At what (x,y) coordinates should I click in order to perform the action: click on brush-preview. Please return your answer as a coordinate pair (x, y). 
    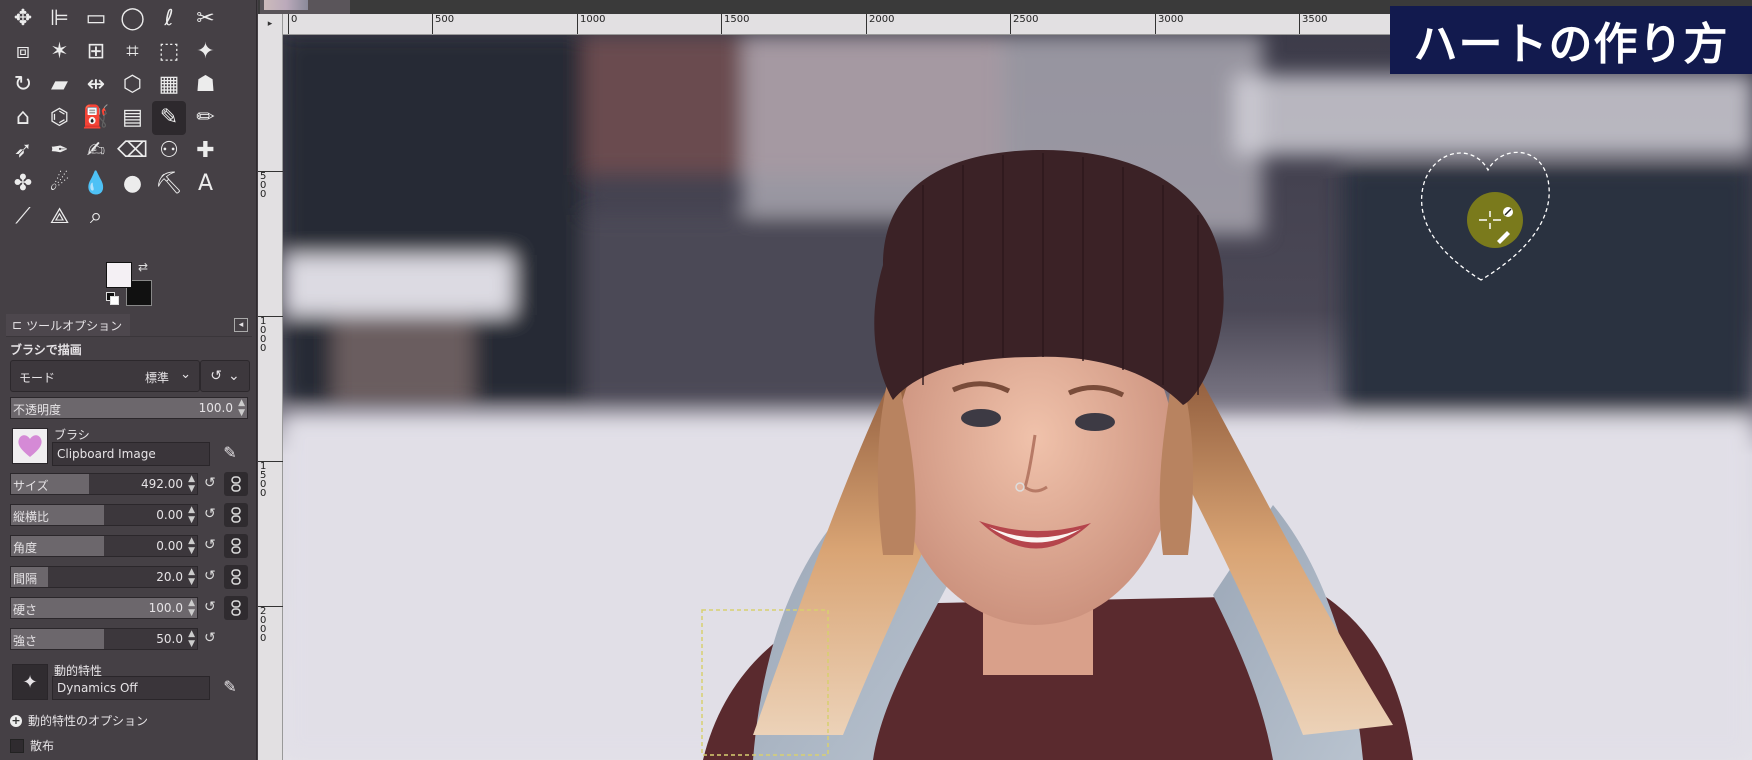
    Looking at the image, I should click on (30, 446).